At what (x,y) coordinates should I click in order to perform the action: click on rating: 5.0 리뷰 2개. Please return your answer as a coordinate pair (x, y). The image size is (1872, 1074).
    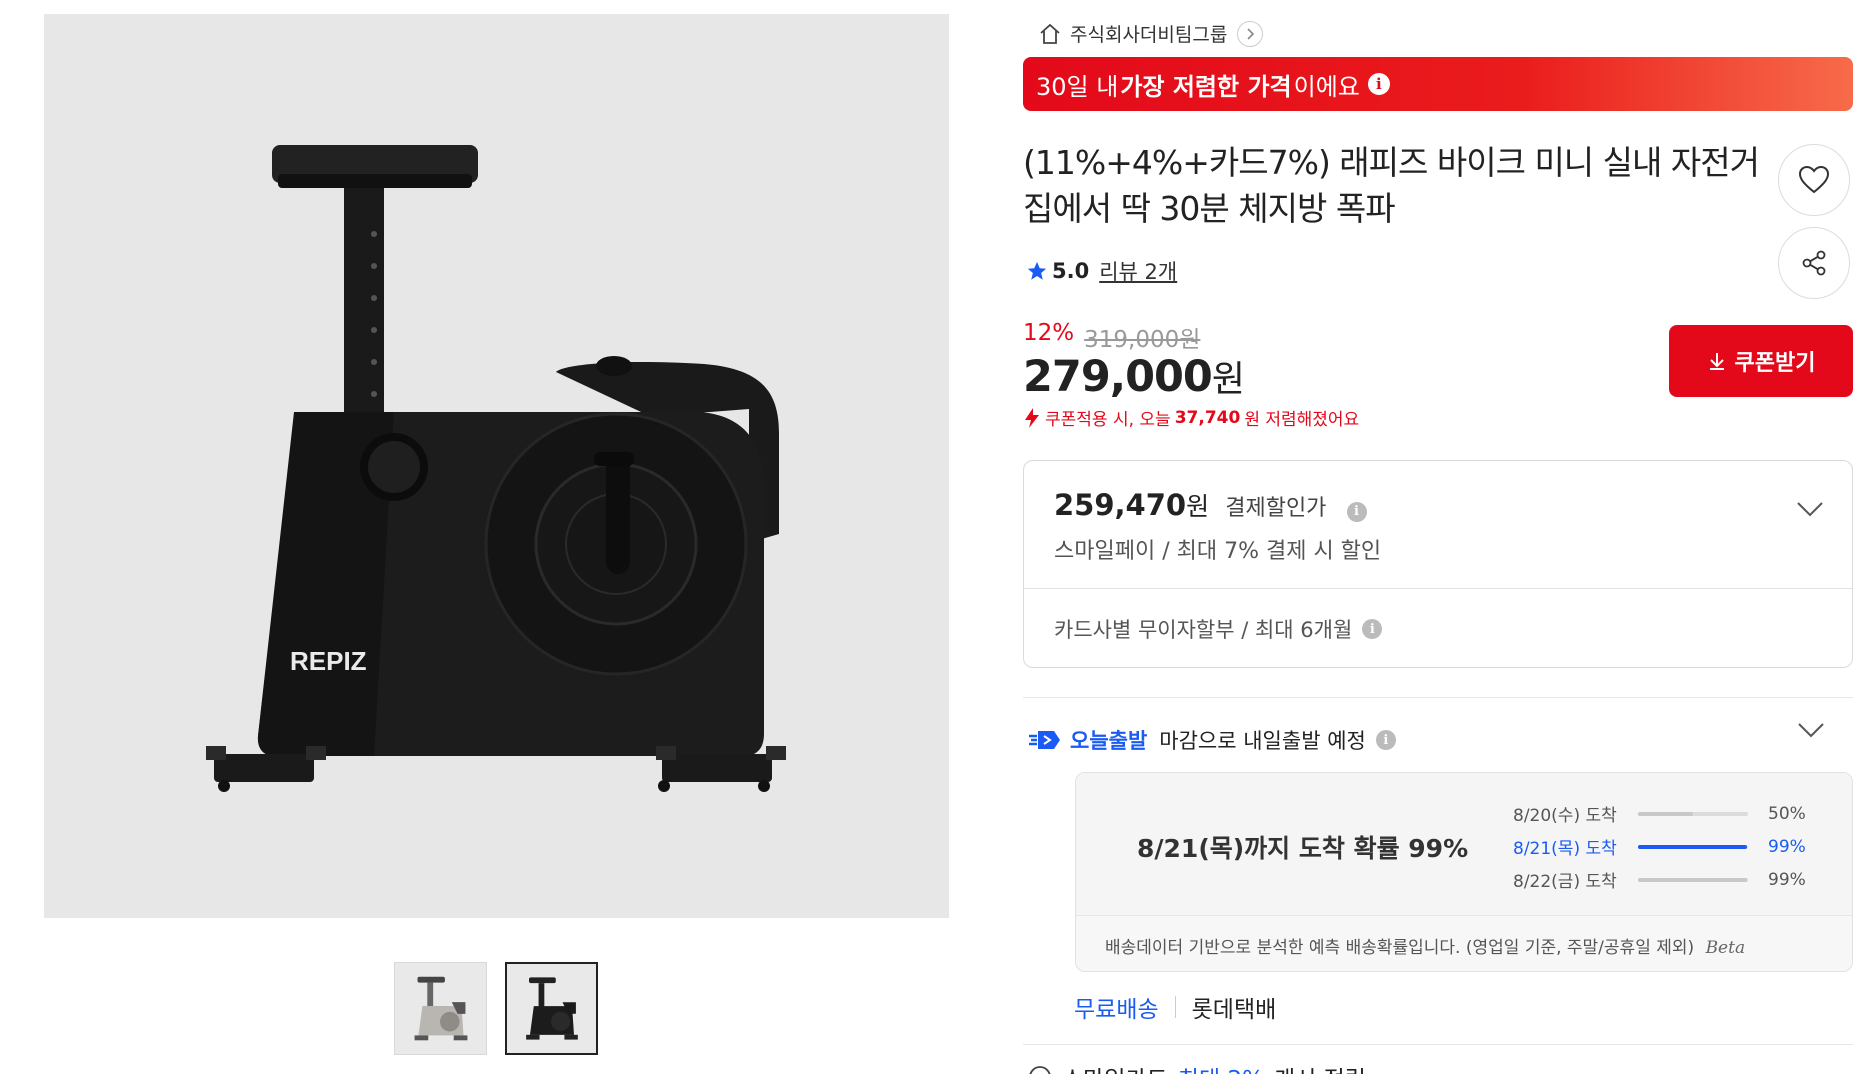
    Looking at the image, I should click on (1101, 271).